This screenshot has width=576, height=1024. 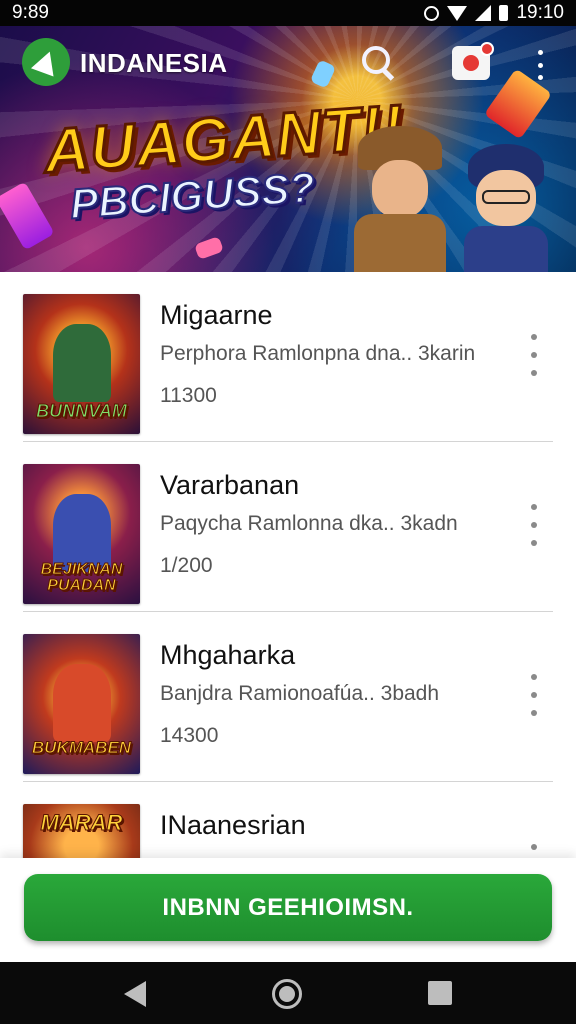 What do you see at coordinates (81, 534) in the screenshot?
I see `game-thumbnail: BEJIKNAN PUADAN` at bounding box center [81, 534].